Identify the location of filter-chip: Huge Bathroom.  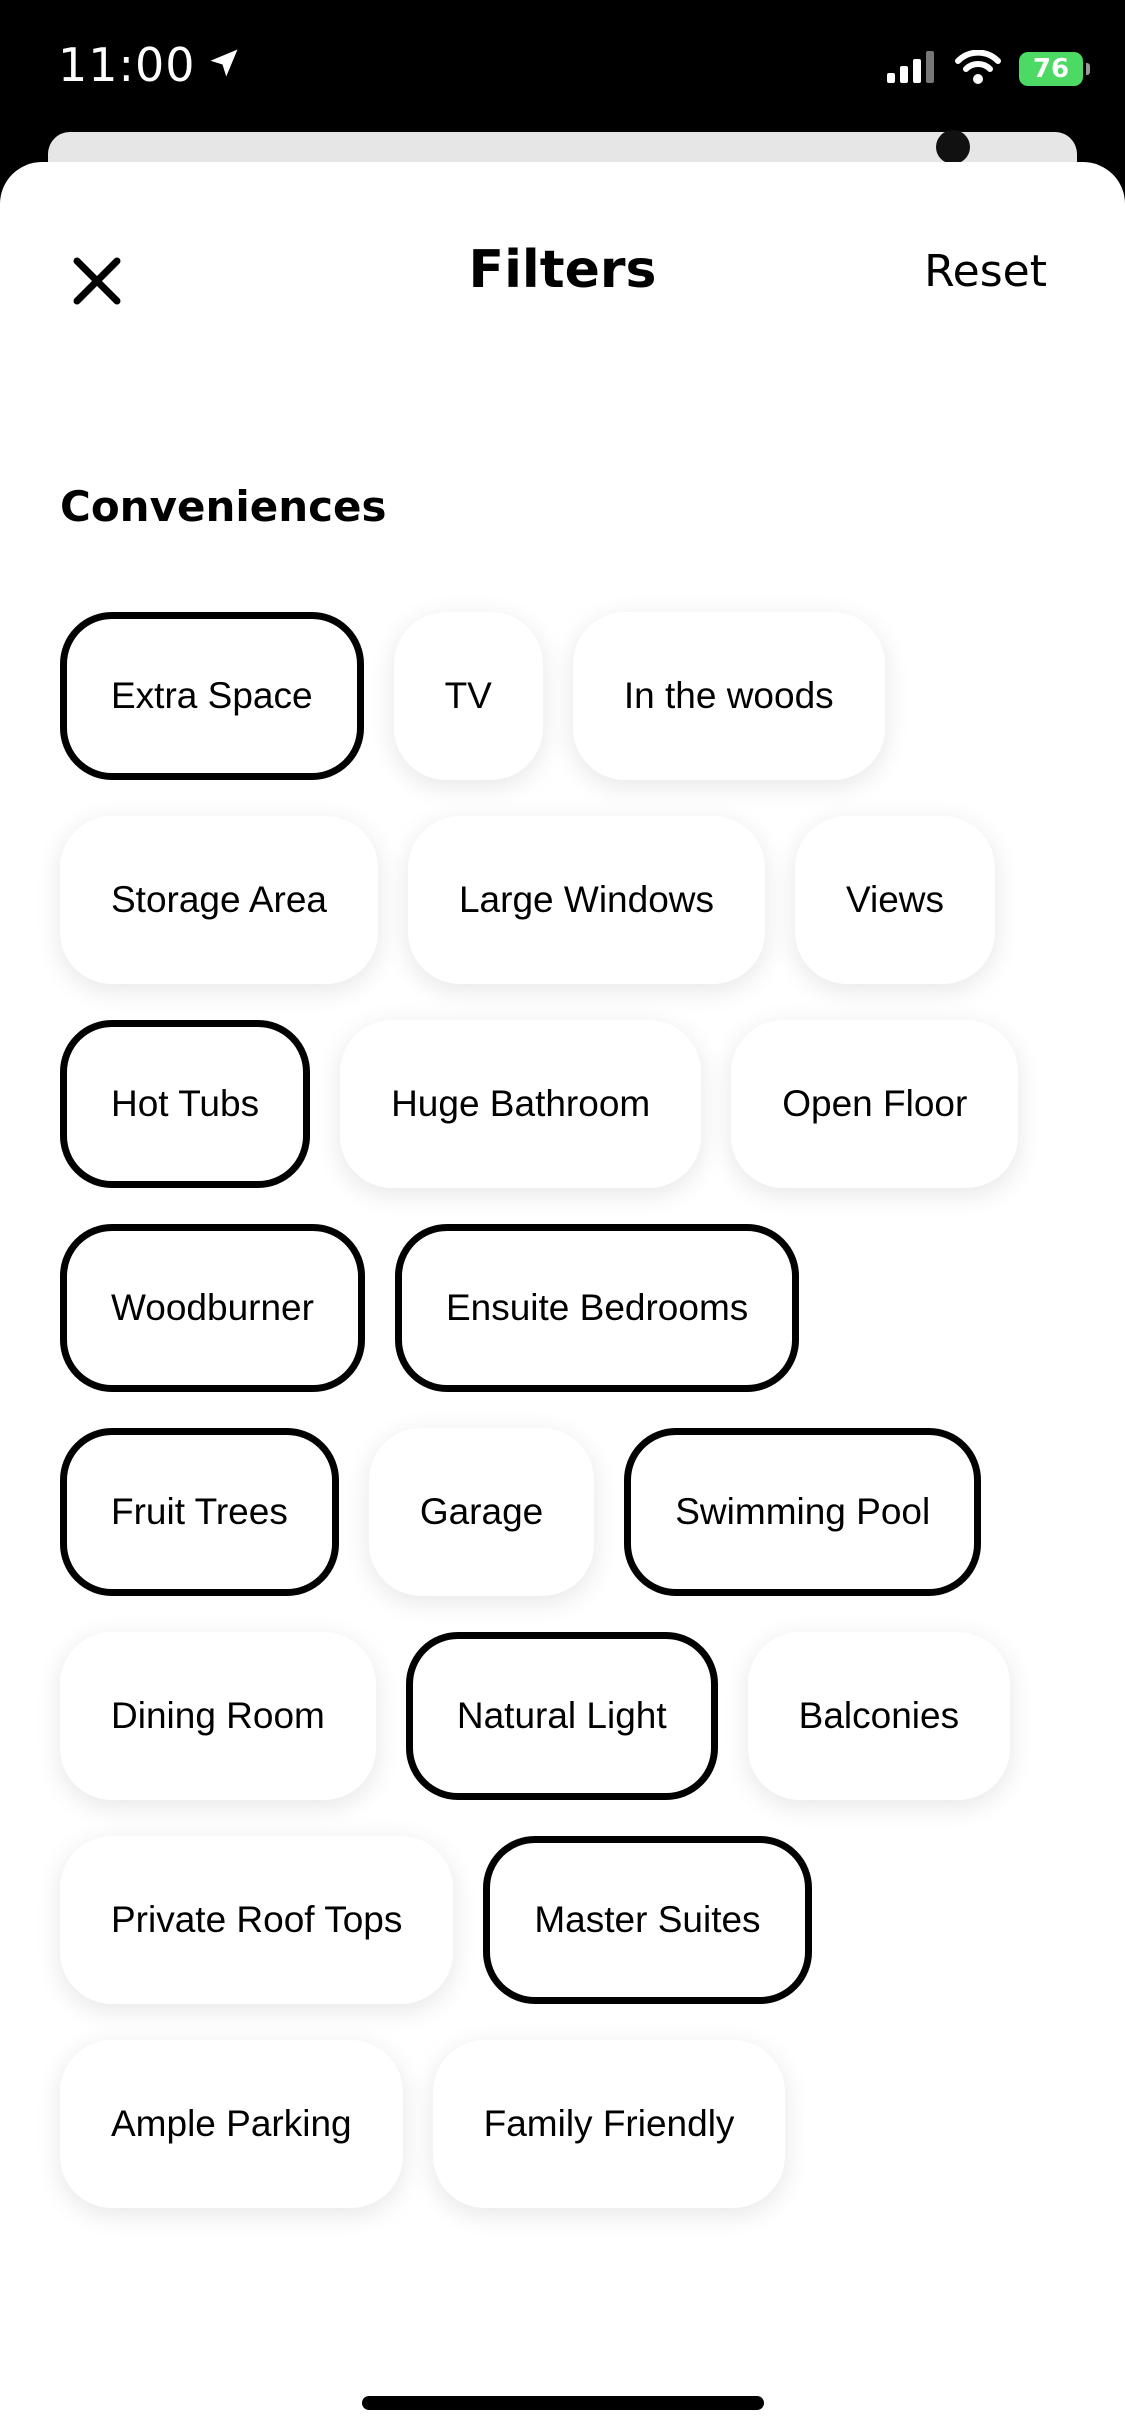
(521, 1104).